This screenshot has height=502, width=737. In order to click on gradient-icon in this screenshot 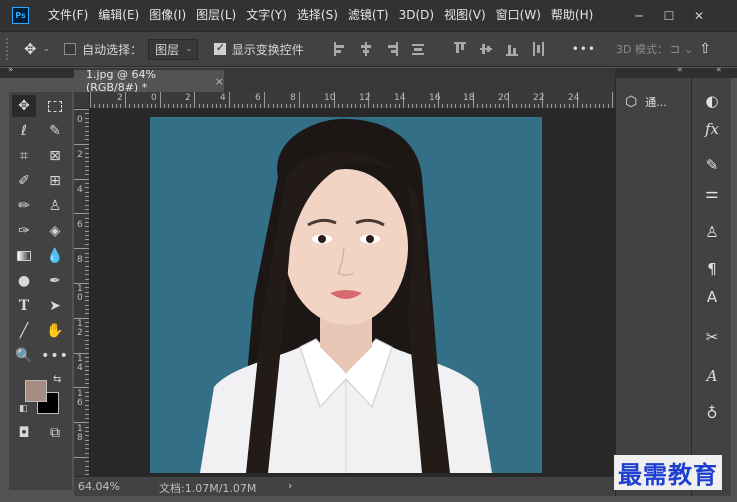, I will do `click(24, 256)`.